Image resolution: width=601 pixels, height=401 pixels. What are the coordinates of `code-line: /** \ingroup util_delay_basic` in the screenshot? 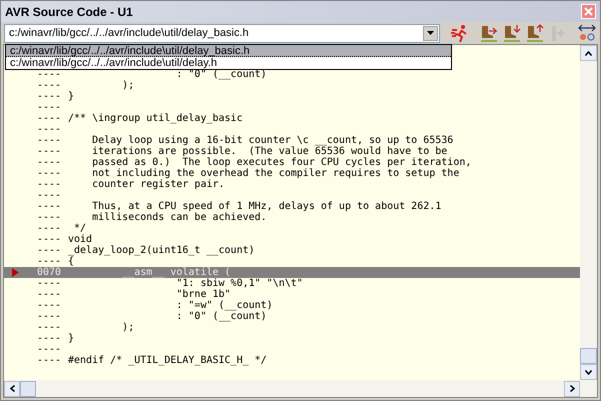 It's located at (155, 118).